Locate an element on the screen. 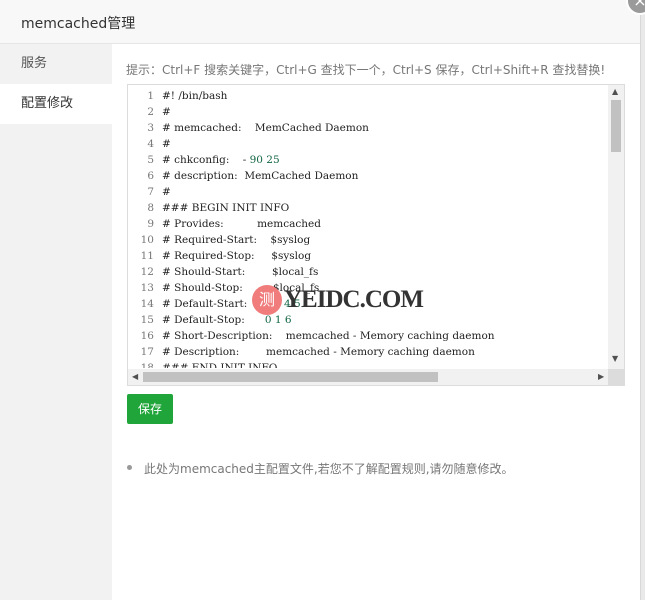  vertical-scroll-thumb is located at coordinates (616, 126).